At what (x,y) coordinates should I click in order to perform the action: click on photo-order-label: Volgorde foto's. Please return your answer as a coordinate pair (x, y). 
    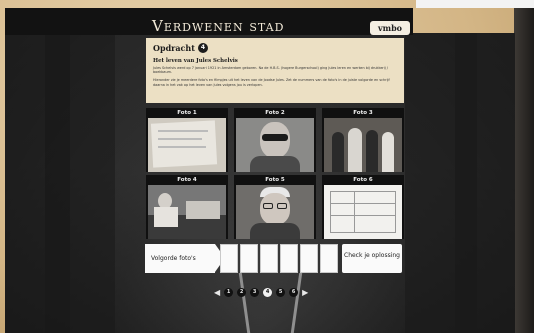
    Looking at the image, I should click on (180, 258).